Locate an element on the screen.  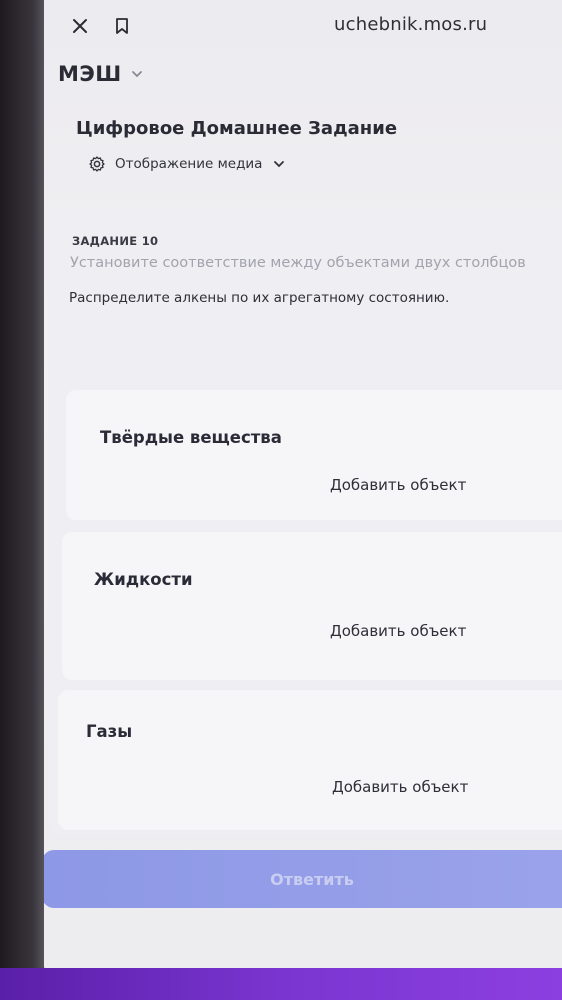
group-title: Жидкости is located at coordinates (143, 579).